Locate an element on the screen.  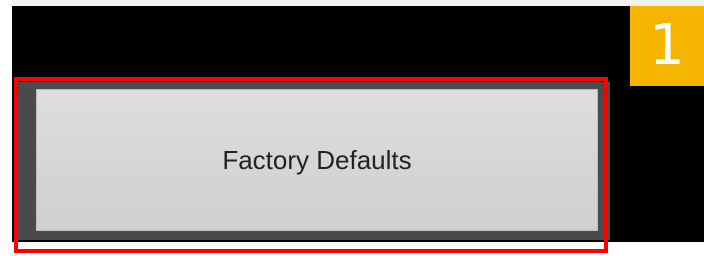
bottom-margin is located at coordinates (352, 249).